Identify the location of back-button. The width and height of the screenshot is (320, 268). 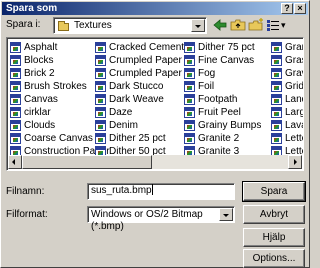
(220, 25).